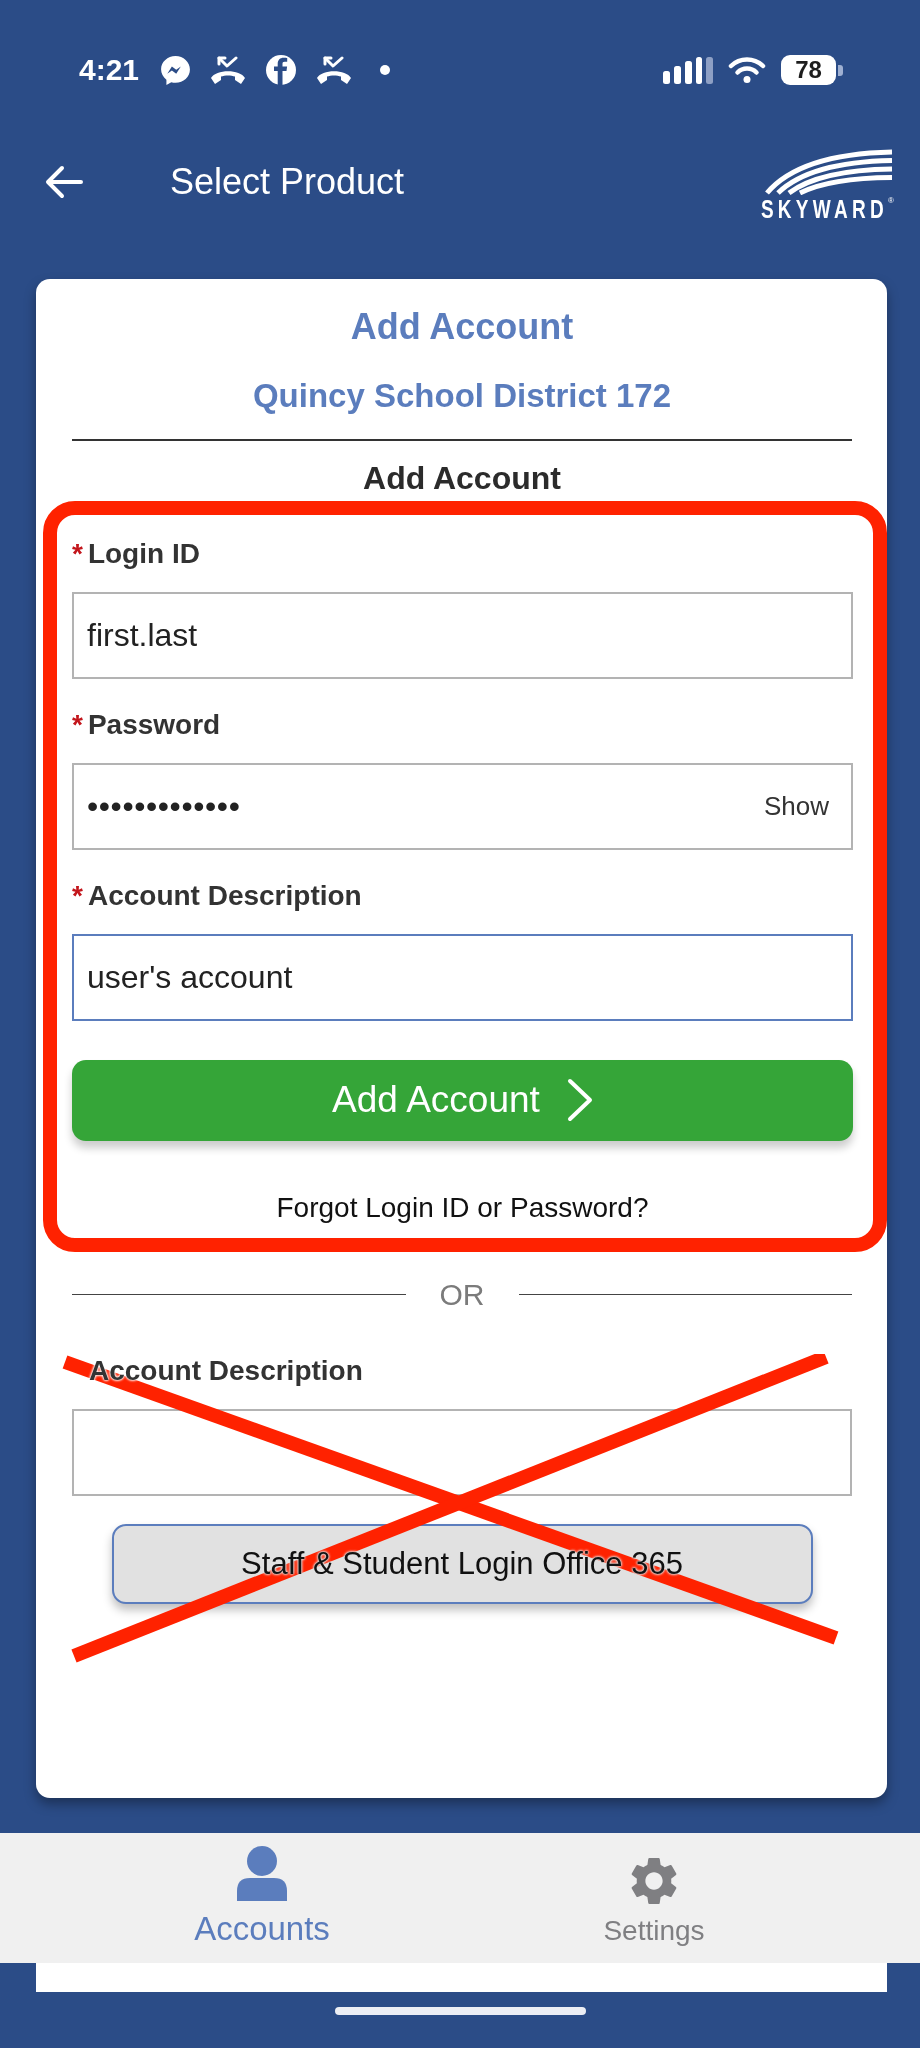 This screenshot has height=2048, width=920. What do you see at coordinates (829, 171) in the screenshot?
I see `swoosh-icon` at bounding box center [829, 171].